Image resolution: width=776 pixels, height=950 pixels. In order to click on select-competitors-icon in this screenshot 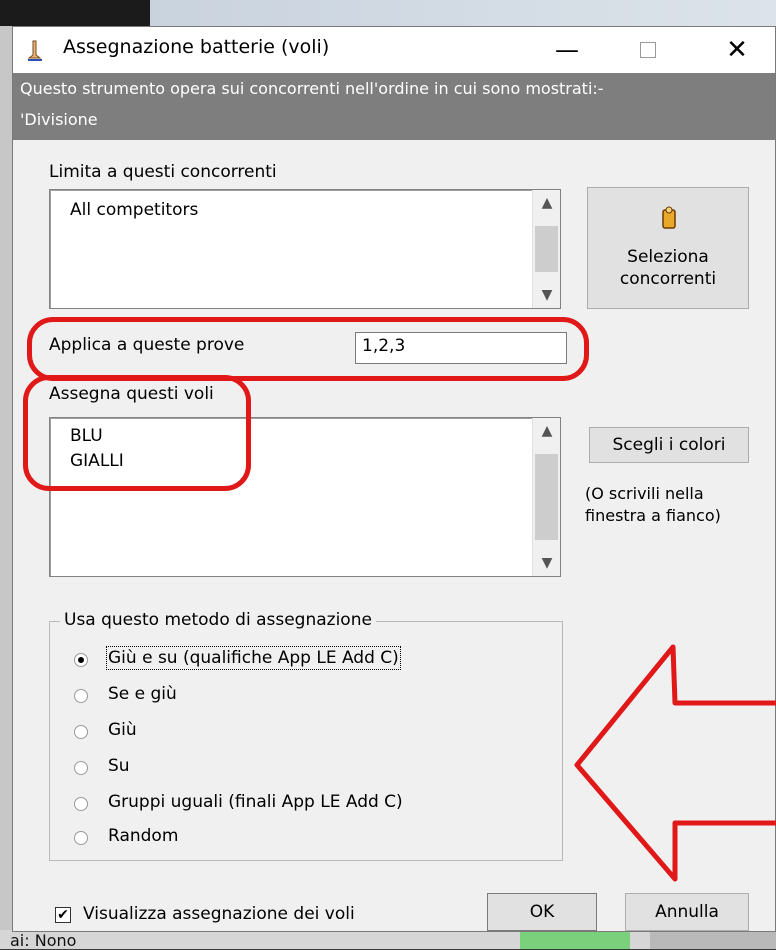, I will do `click(669, 217)`.